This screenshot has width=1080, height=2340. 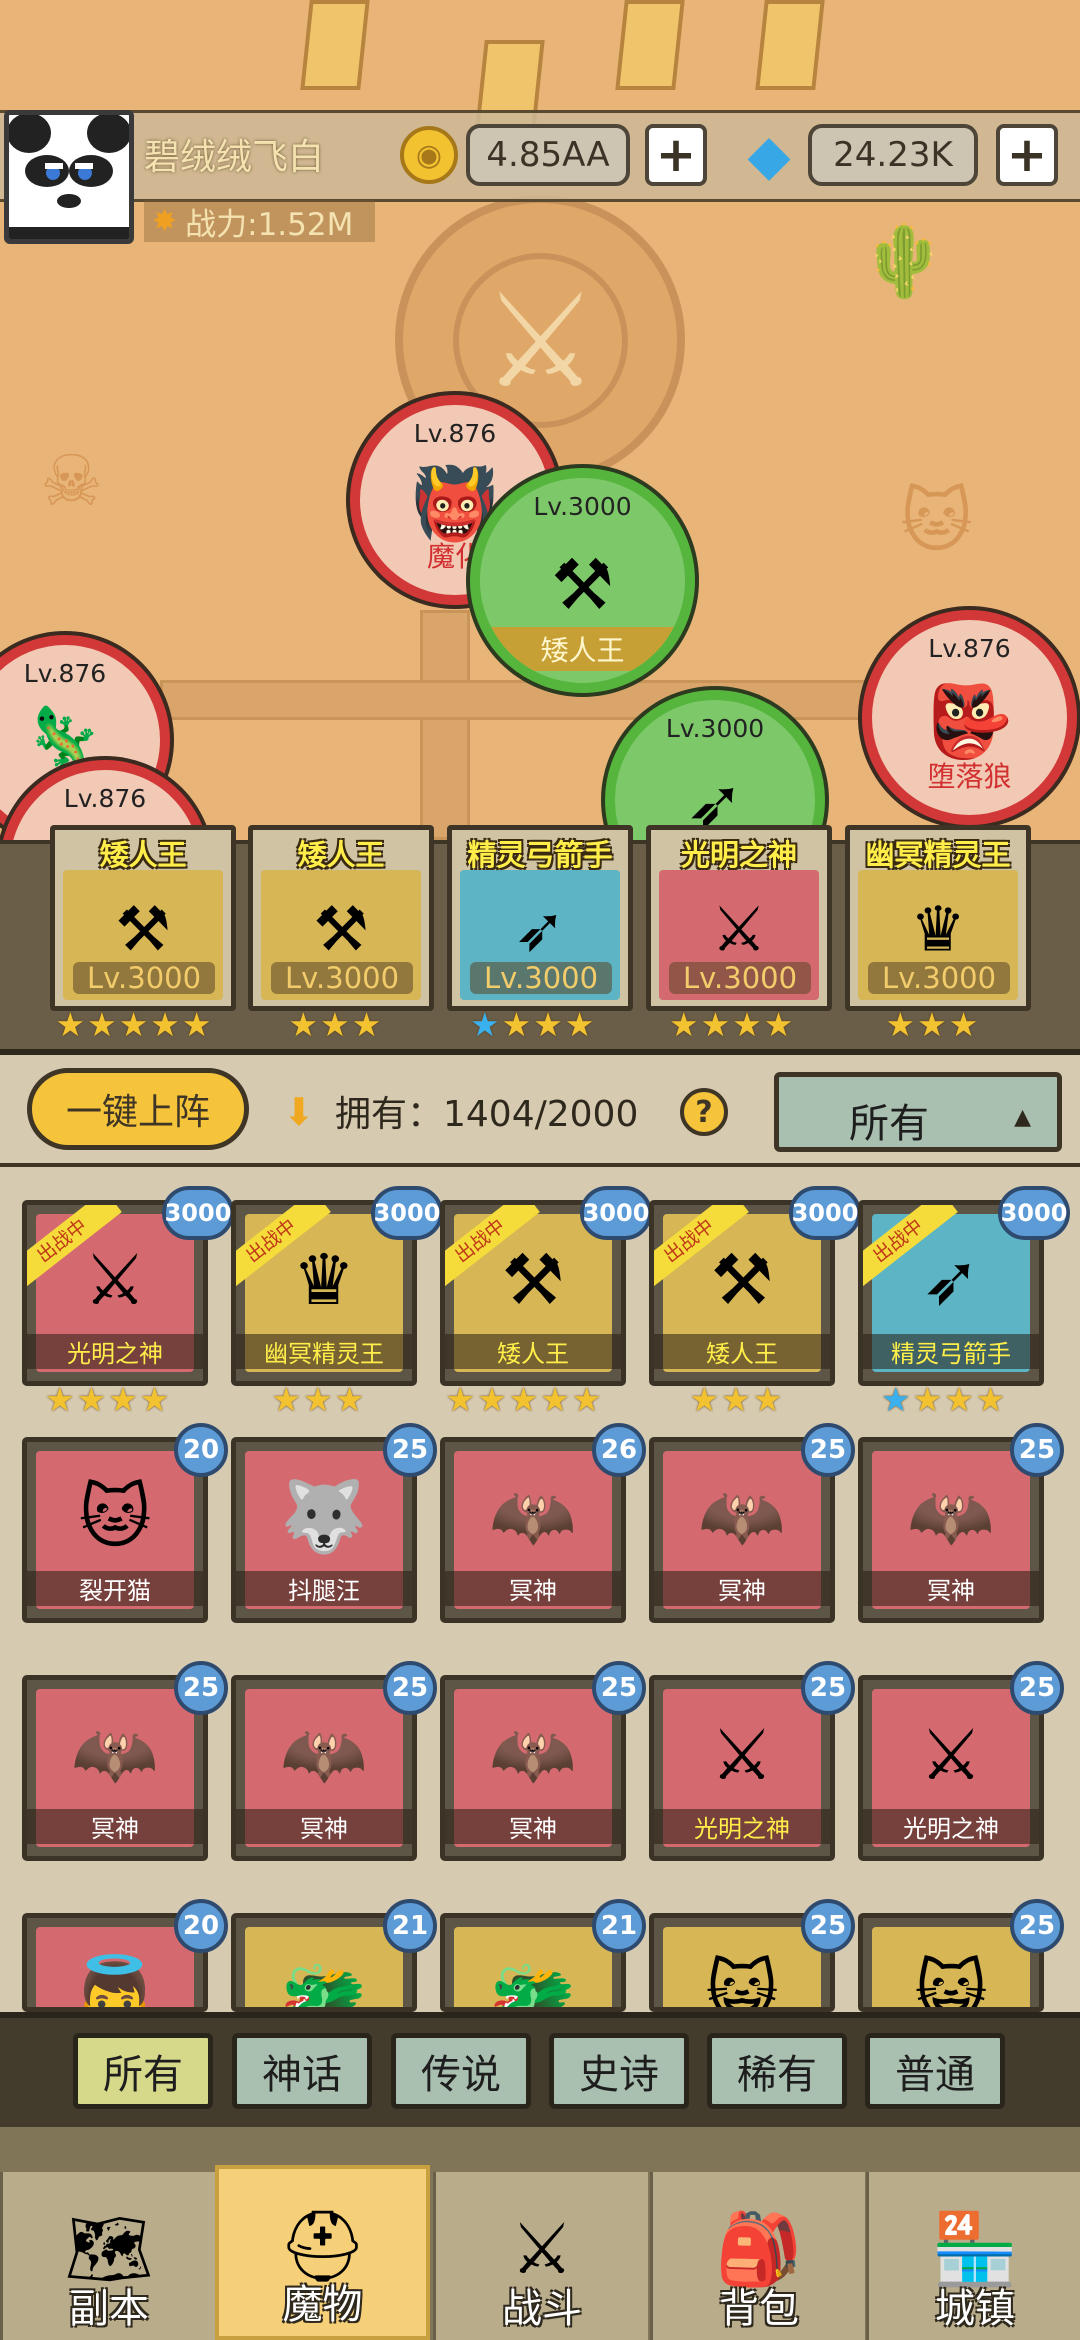 I want to click on monster-figure-icon: 🐲, so click(x=324, y=1981).